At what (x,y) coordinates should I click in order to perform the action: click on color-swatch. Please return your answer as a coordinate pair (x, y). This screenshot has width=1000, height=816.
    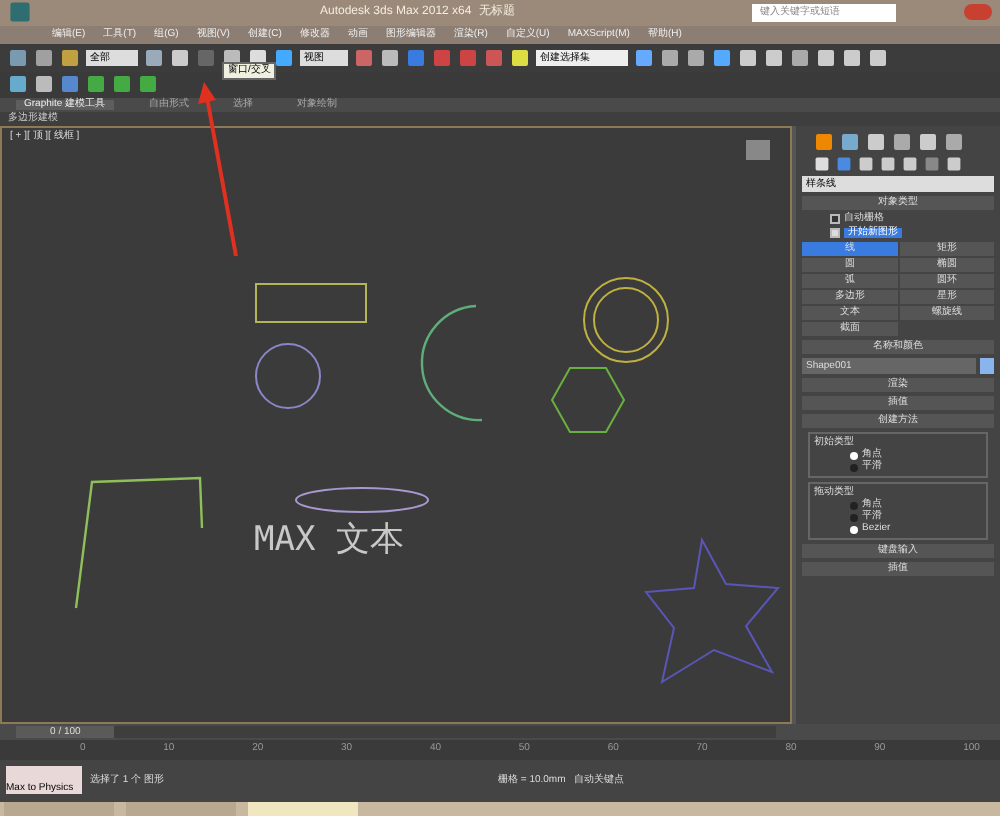
    Looking at the image, I should click on (987, 366).